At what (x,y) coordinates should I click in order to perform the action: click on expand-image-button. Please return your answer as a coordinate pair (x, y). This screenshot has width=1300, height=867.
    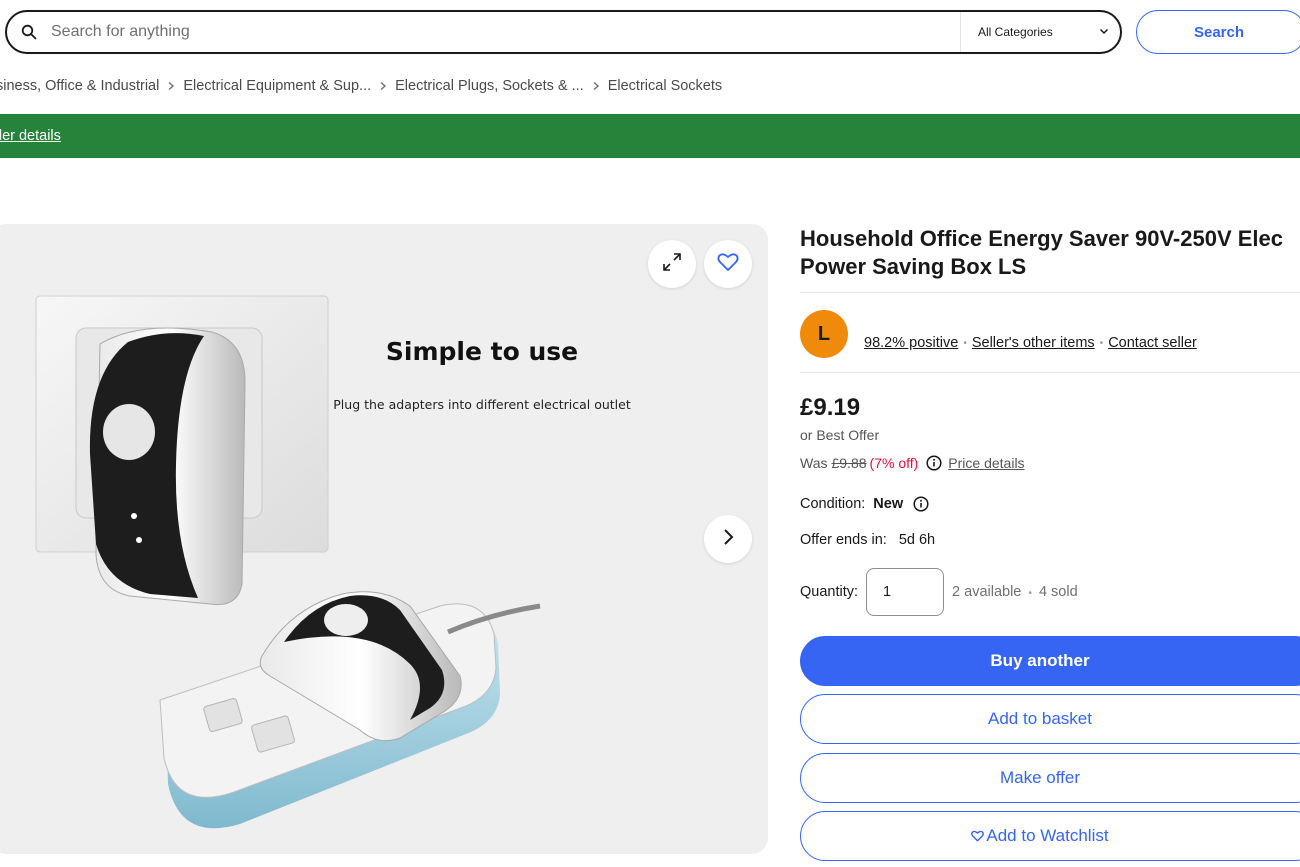
    Looking at the image, I should click on (672, 264).